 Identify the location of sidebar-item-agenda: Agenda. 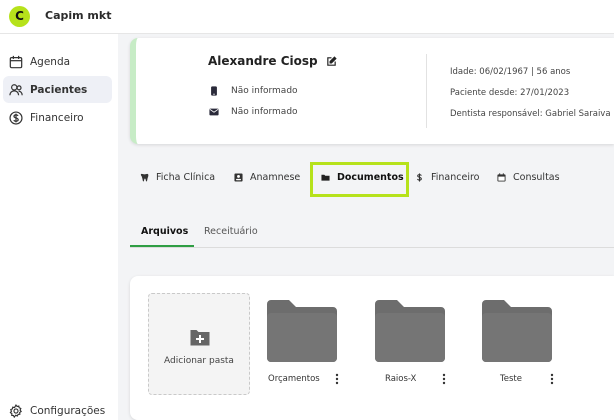
(57, 61).